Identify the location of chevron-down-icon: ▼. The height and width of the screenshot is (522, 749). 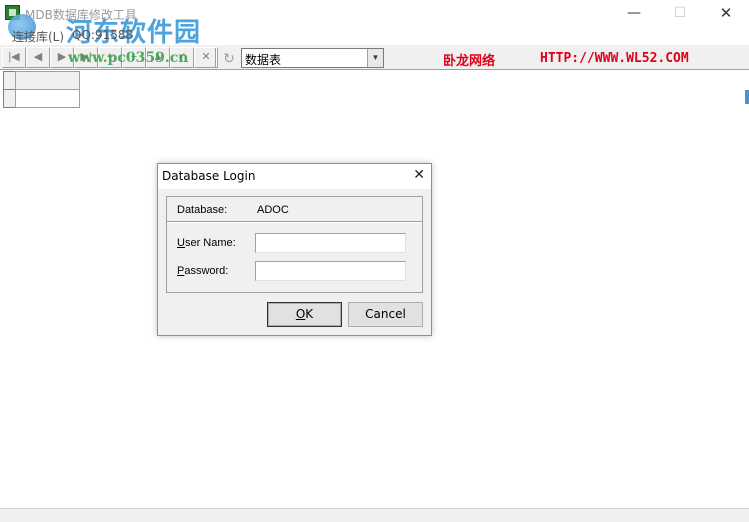
(375, 58).